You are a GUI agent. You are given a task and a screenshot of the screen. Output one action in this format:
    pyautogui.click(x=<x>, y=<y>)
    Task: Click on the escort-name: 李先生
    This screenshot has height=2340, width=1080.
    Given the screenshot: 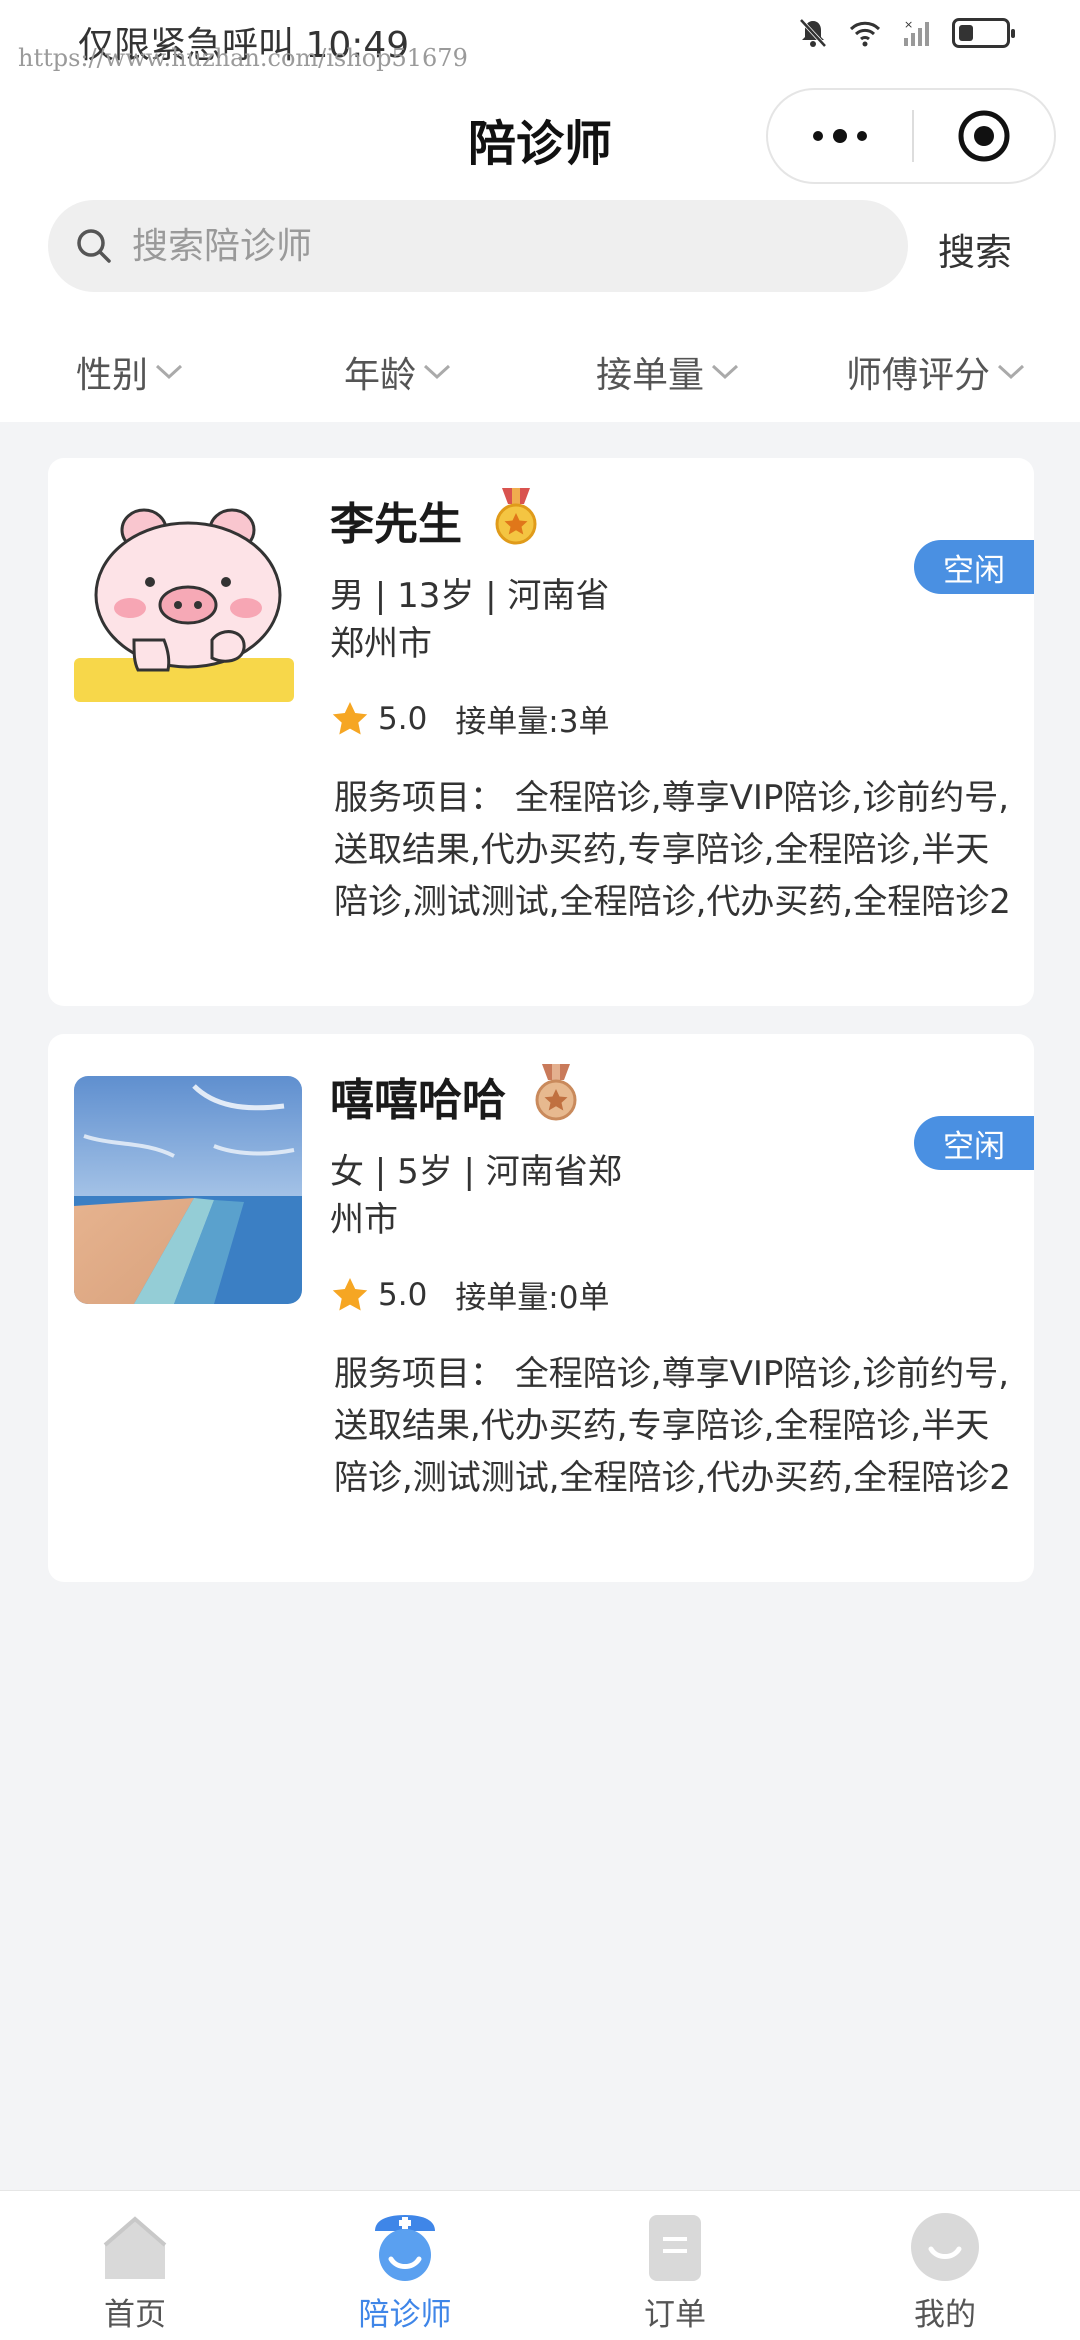 What is the action you would take?
    pyautogui.click(x=396, y=524)
    